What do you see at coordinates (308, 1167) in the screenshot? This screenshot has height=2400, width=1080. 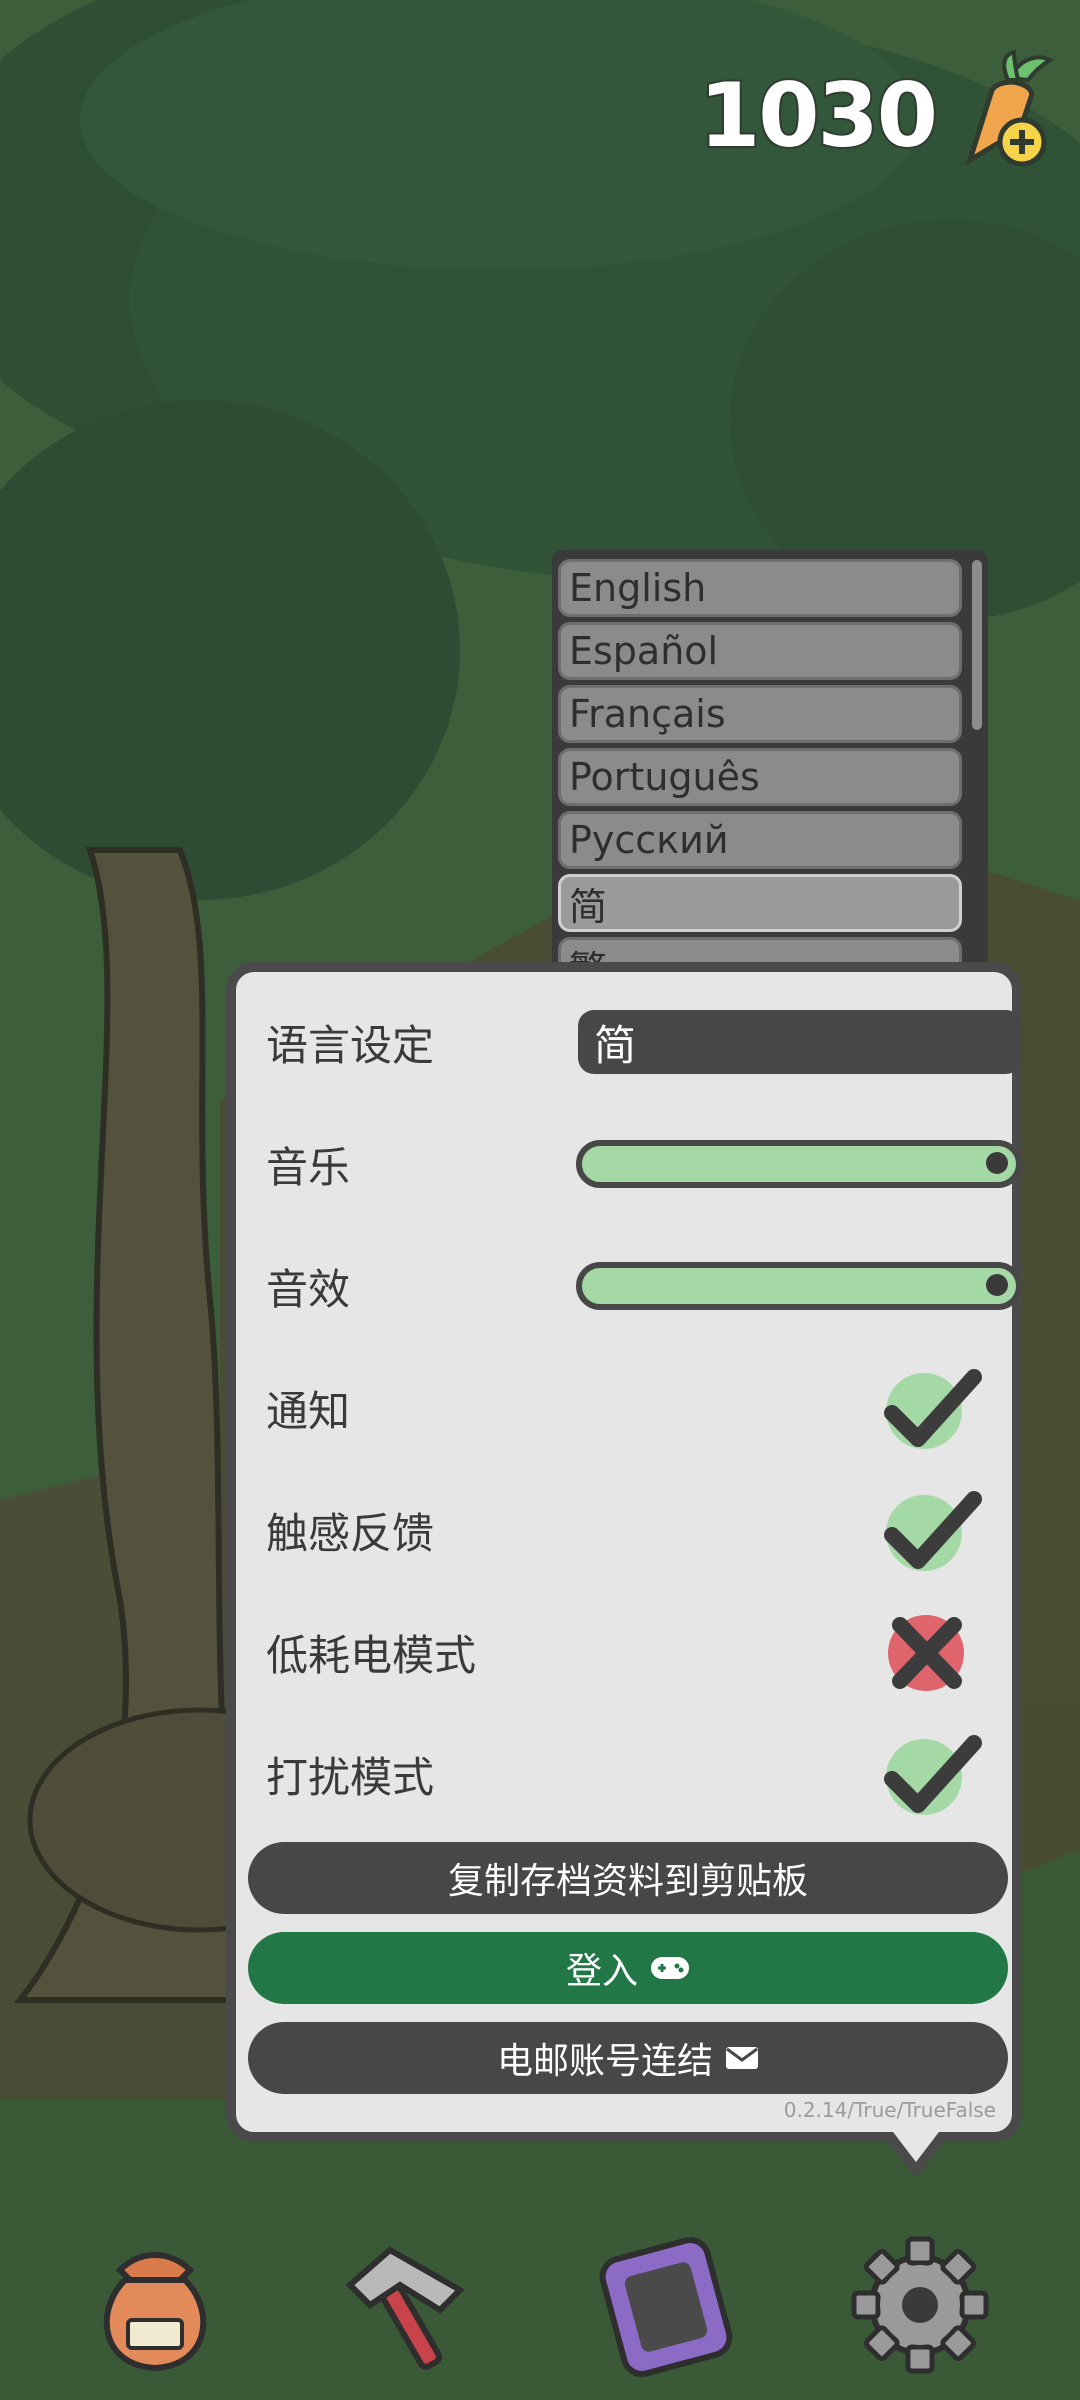 I see `music-label: 音乐` at bounding box center [308, 1167].